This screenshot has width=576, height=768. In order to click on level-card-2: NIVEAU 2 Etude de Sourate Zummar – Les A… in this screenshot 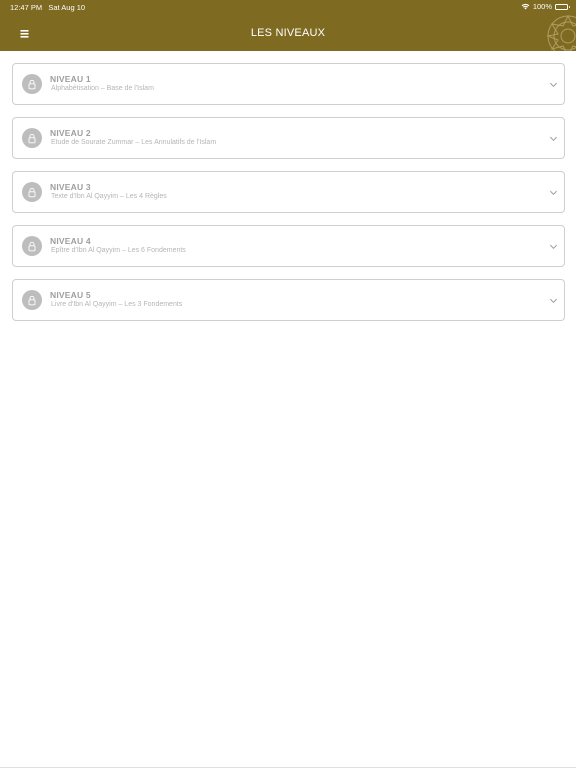, I will do `click(288, 138)`.